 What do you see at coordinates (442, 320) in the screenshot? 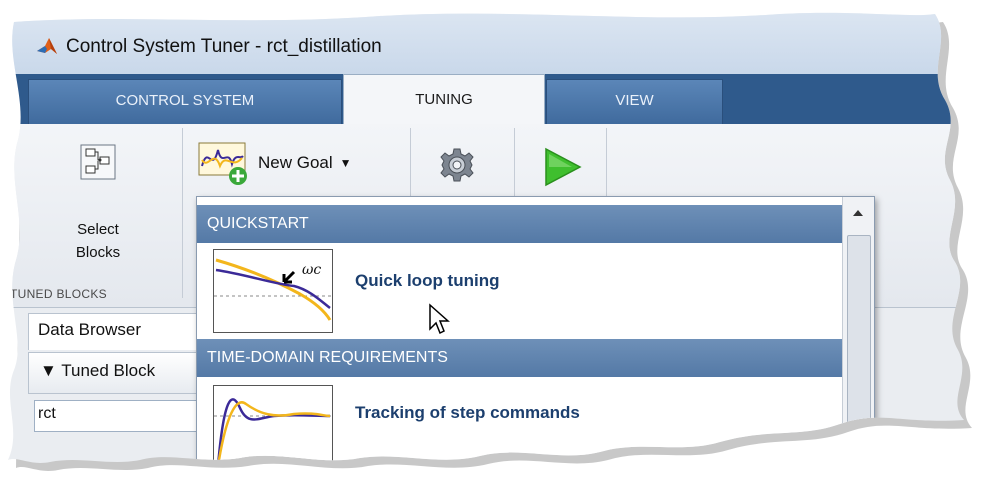
I see `mouse-cursor-icon` at bounding box center [442, 320].